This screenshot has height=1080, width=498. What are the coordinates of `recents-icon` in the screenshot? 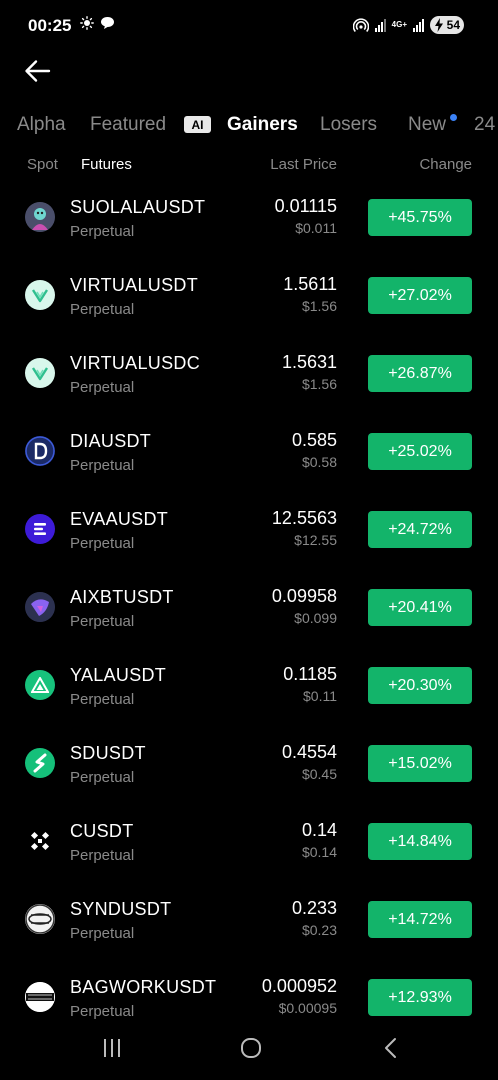 It's located at (112, 1048).